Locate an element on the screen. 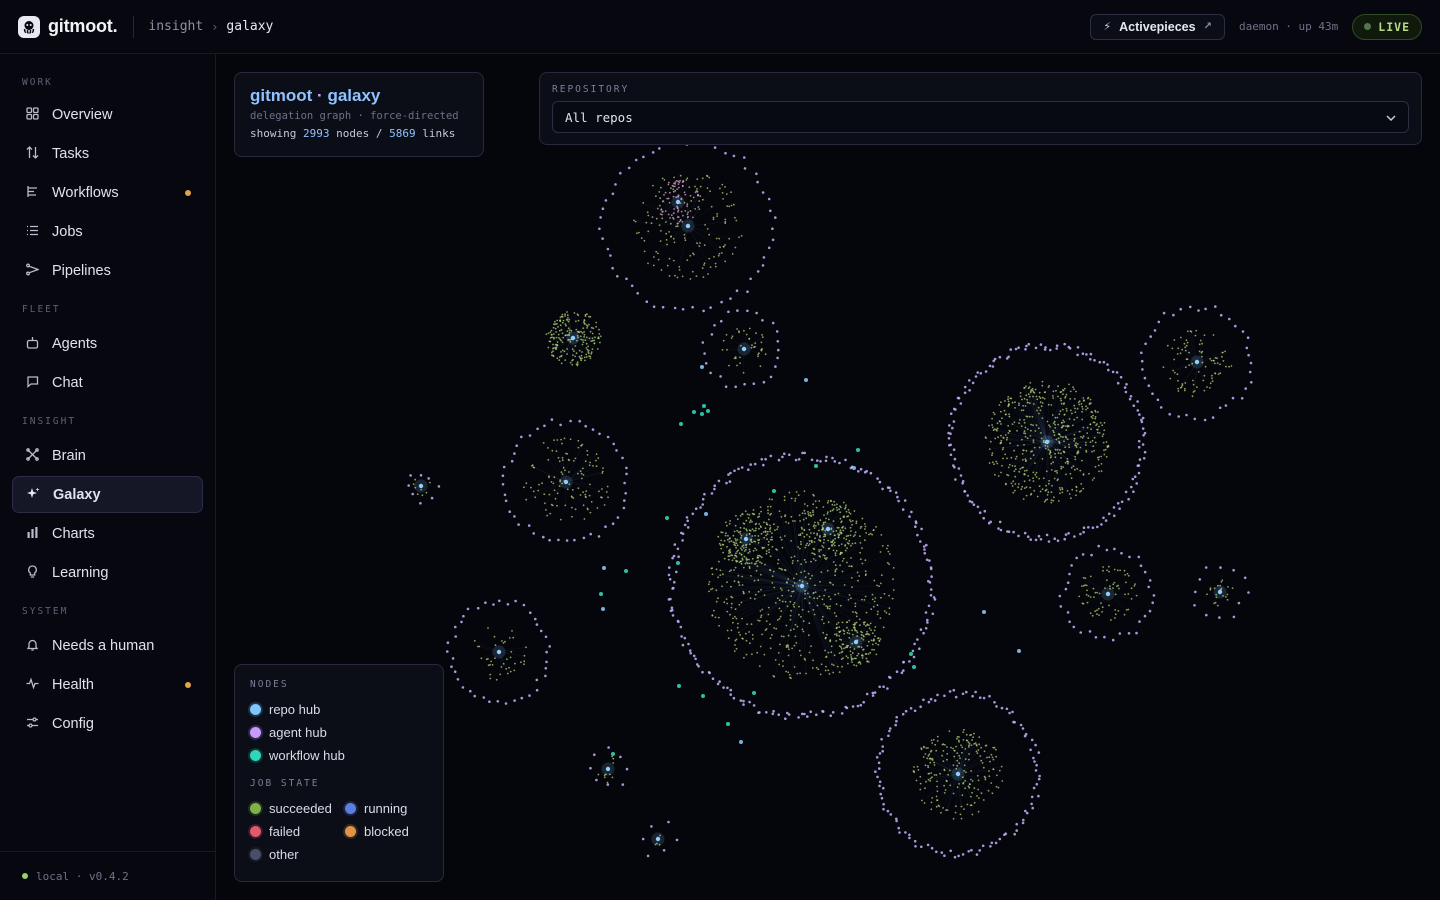 The image size is (1440, 900). sidebar-item-pipelines: Pipelines is located at coordinates (107, 270).